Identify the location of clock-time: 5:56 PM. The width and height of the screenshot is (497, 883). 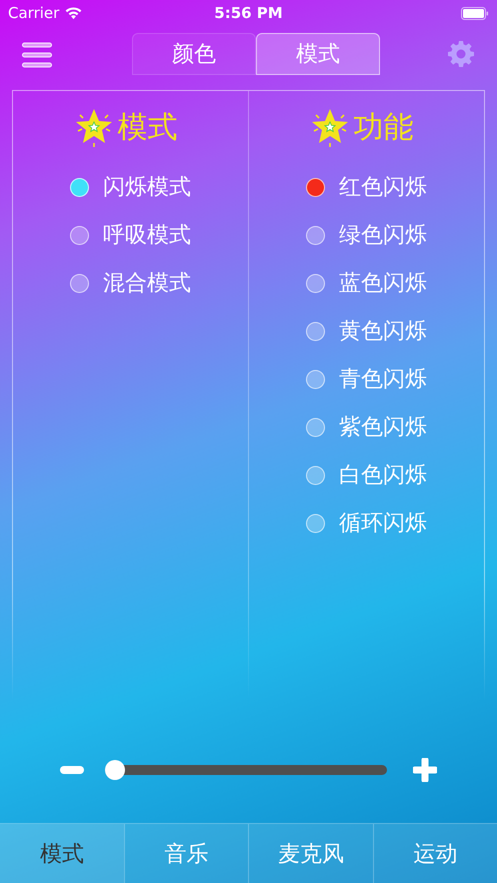
(248, 13).